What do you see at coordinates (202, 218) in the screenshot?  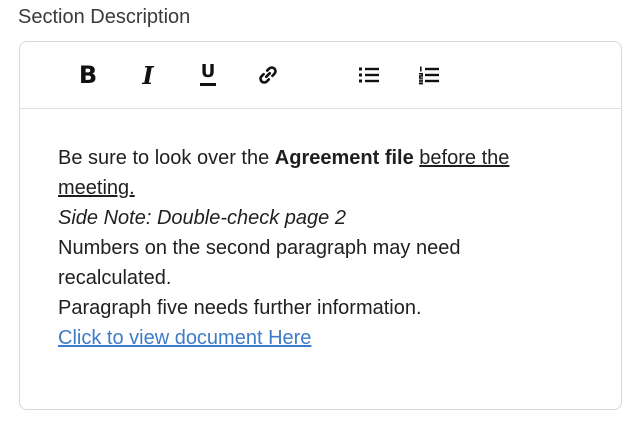 I see `side-note-italic-text: Side Note: Double-check page 2` at bounding box center [202, 218].